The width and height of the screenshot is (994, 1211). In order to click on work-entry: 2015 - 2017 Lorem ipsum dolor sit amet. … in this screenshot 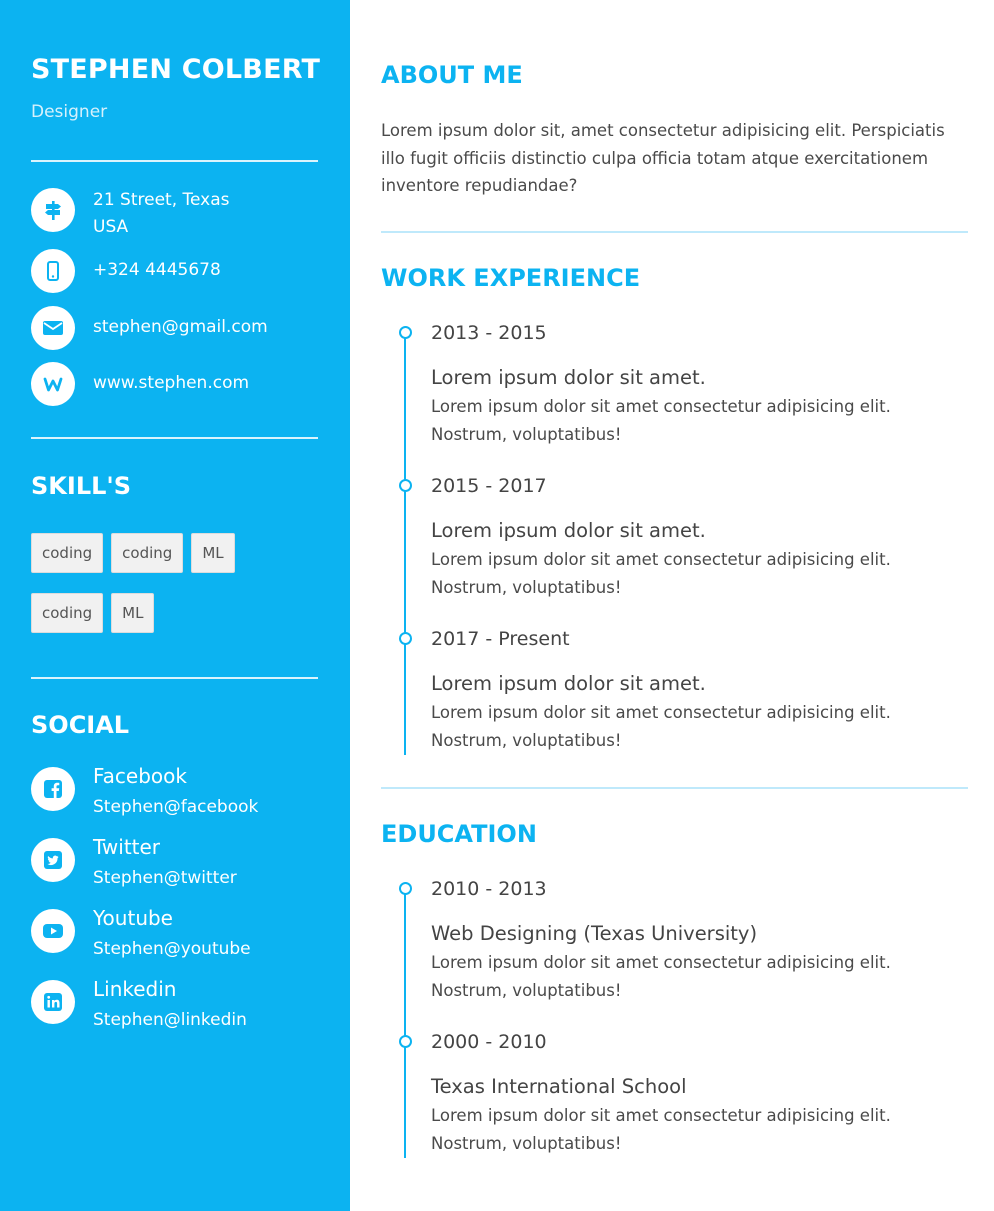, I will do `click(683, 537)`.